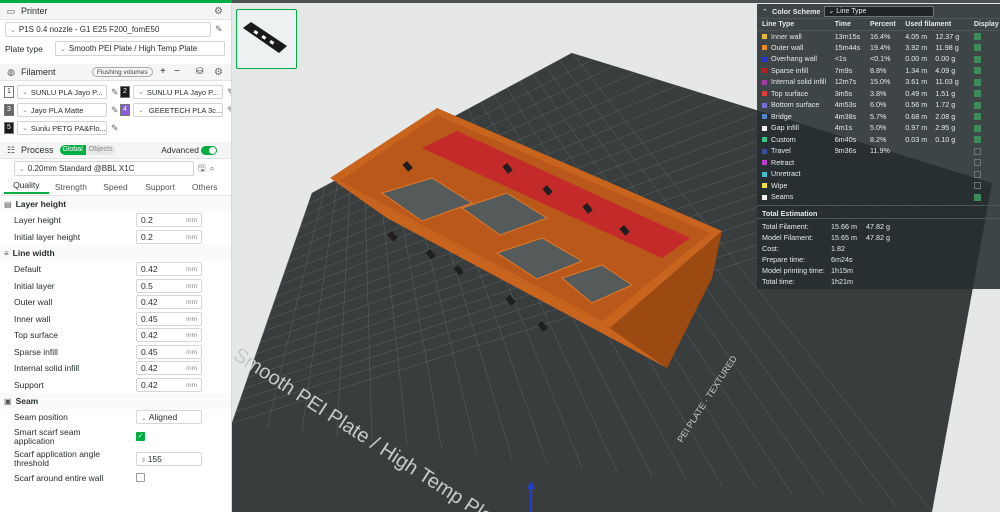  Describe the element at coordinates (8, 401) in the screenshot. I see `seam-group-icon: ▣` at that location.